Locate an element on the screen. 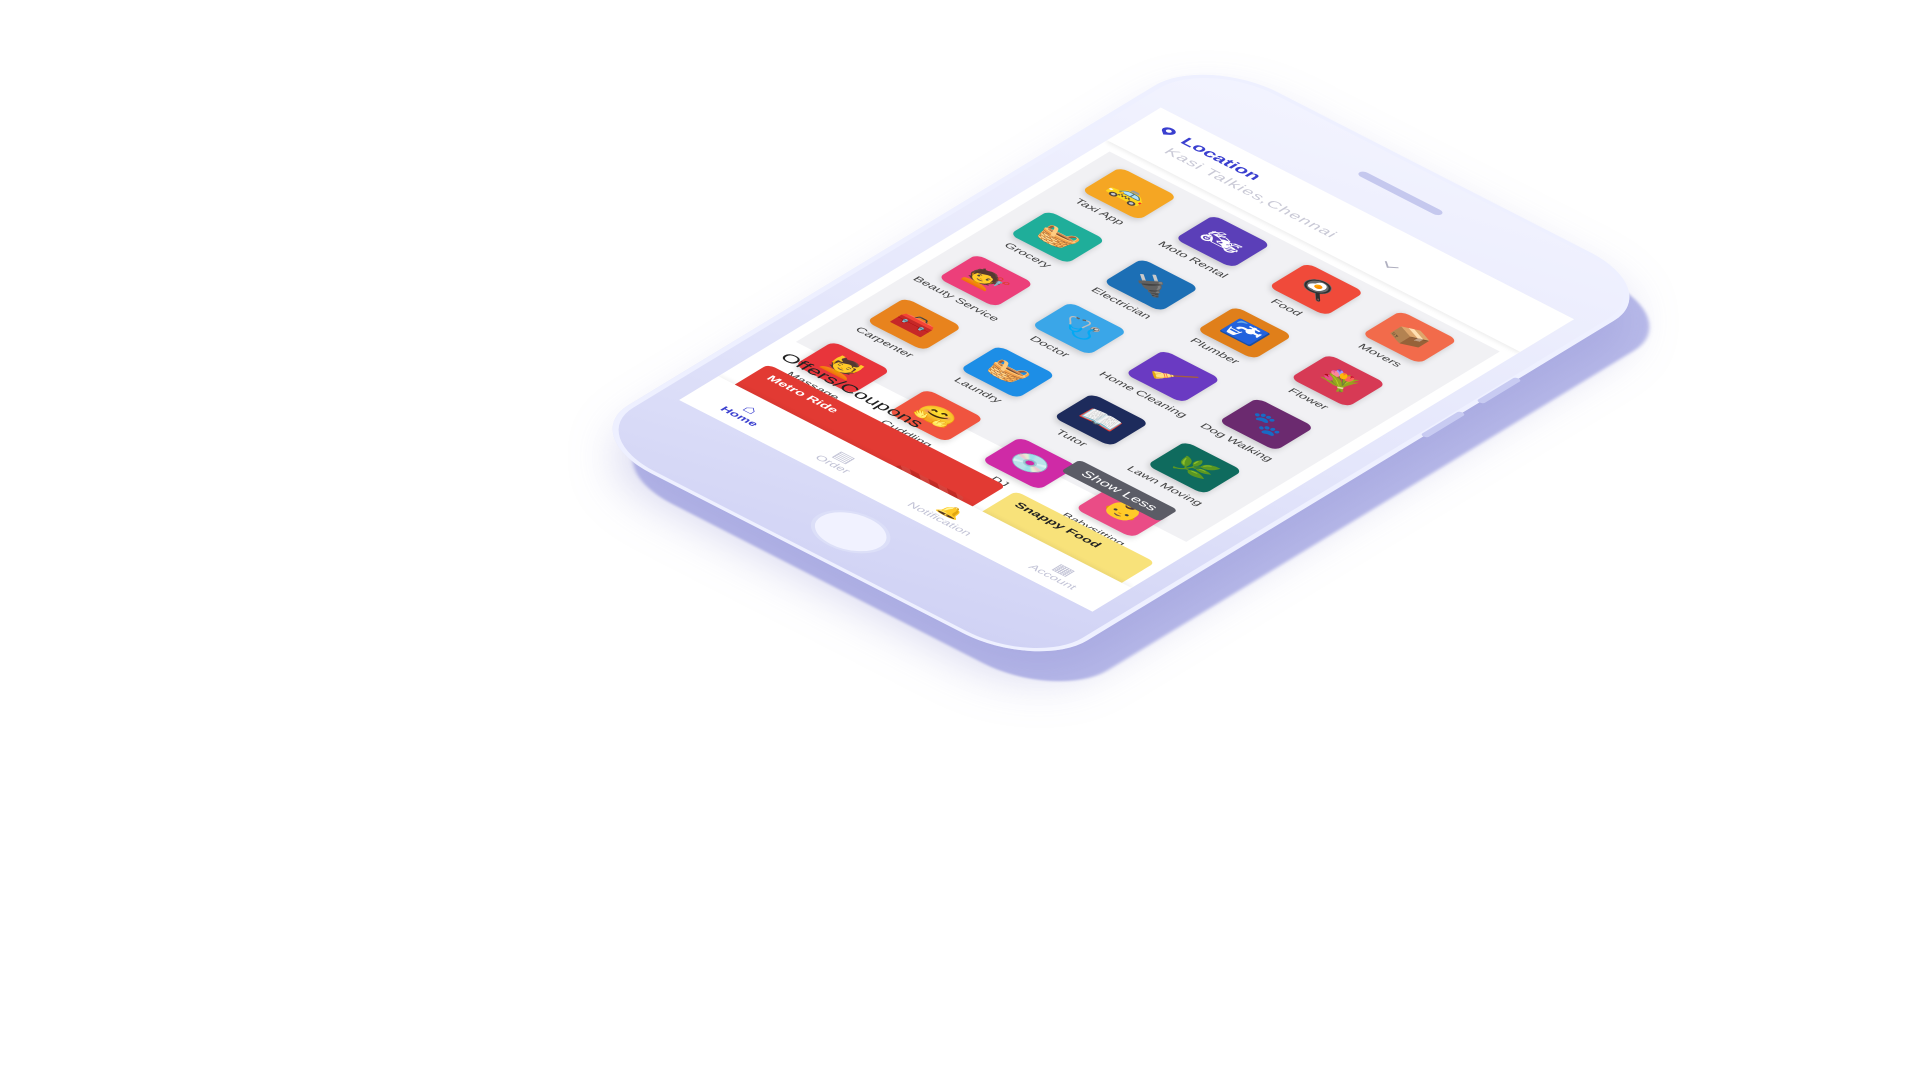  home-hardware-button is located at coordinates (850, 532).